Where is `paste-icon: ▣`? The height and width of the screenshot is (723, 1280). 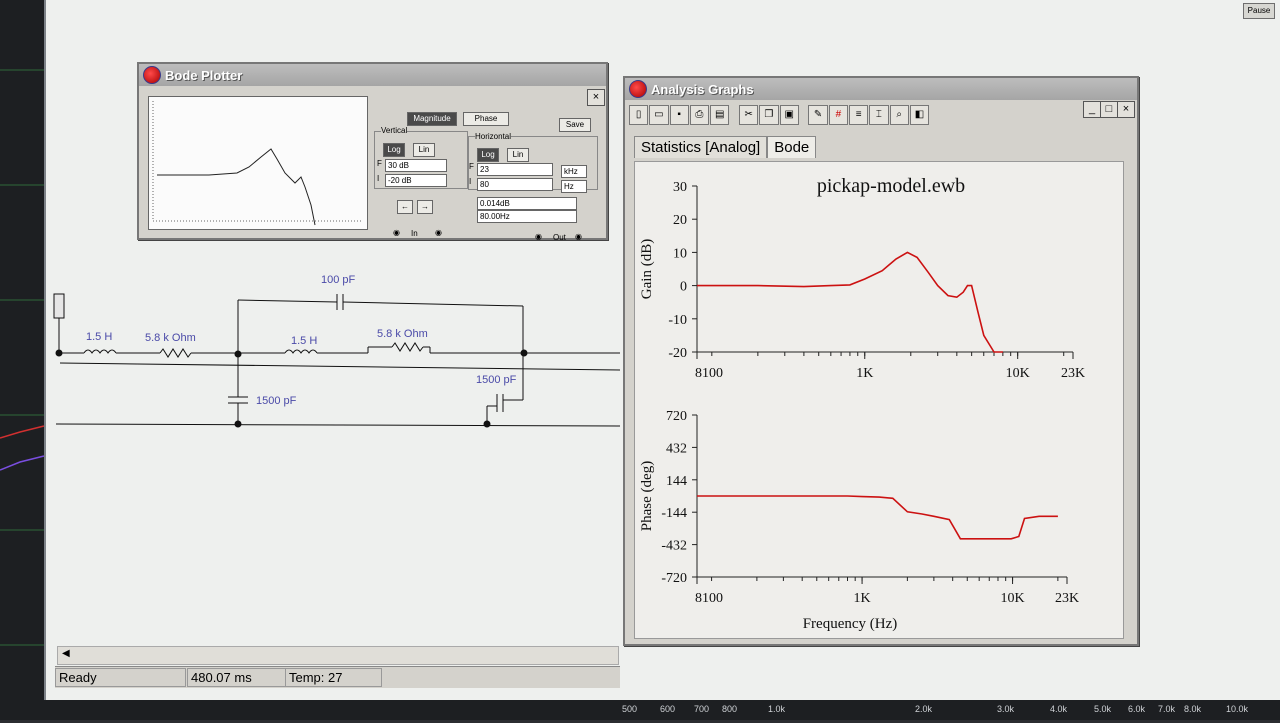
paste-icon: ▣ is located at coordinates (789, 115).